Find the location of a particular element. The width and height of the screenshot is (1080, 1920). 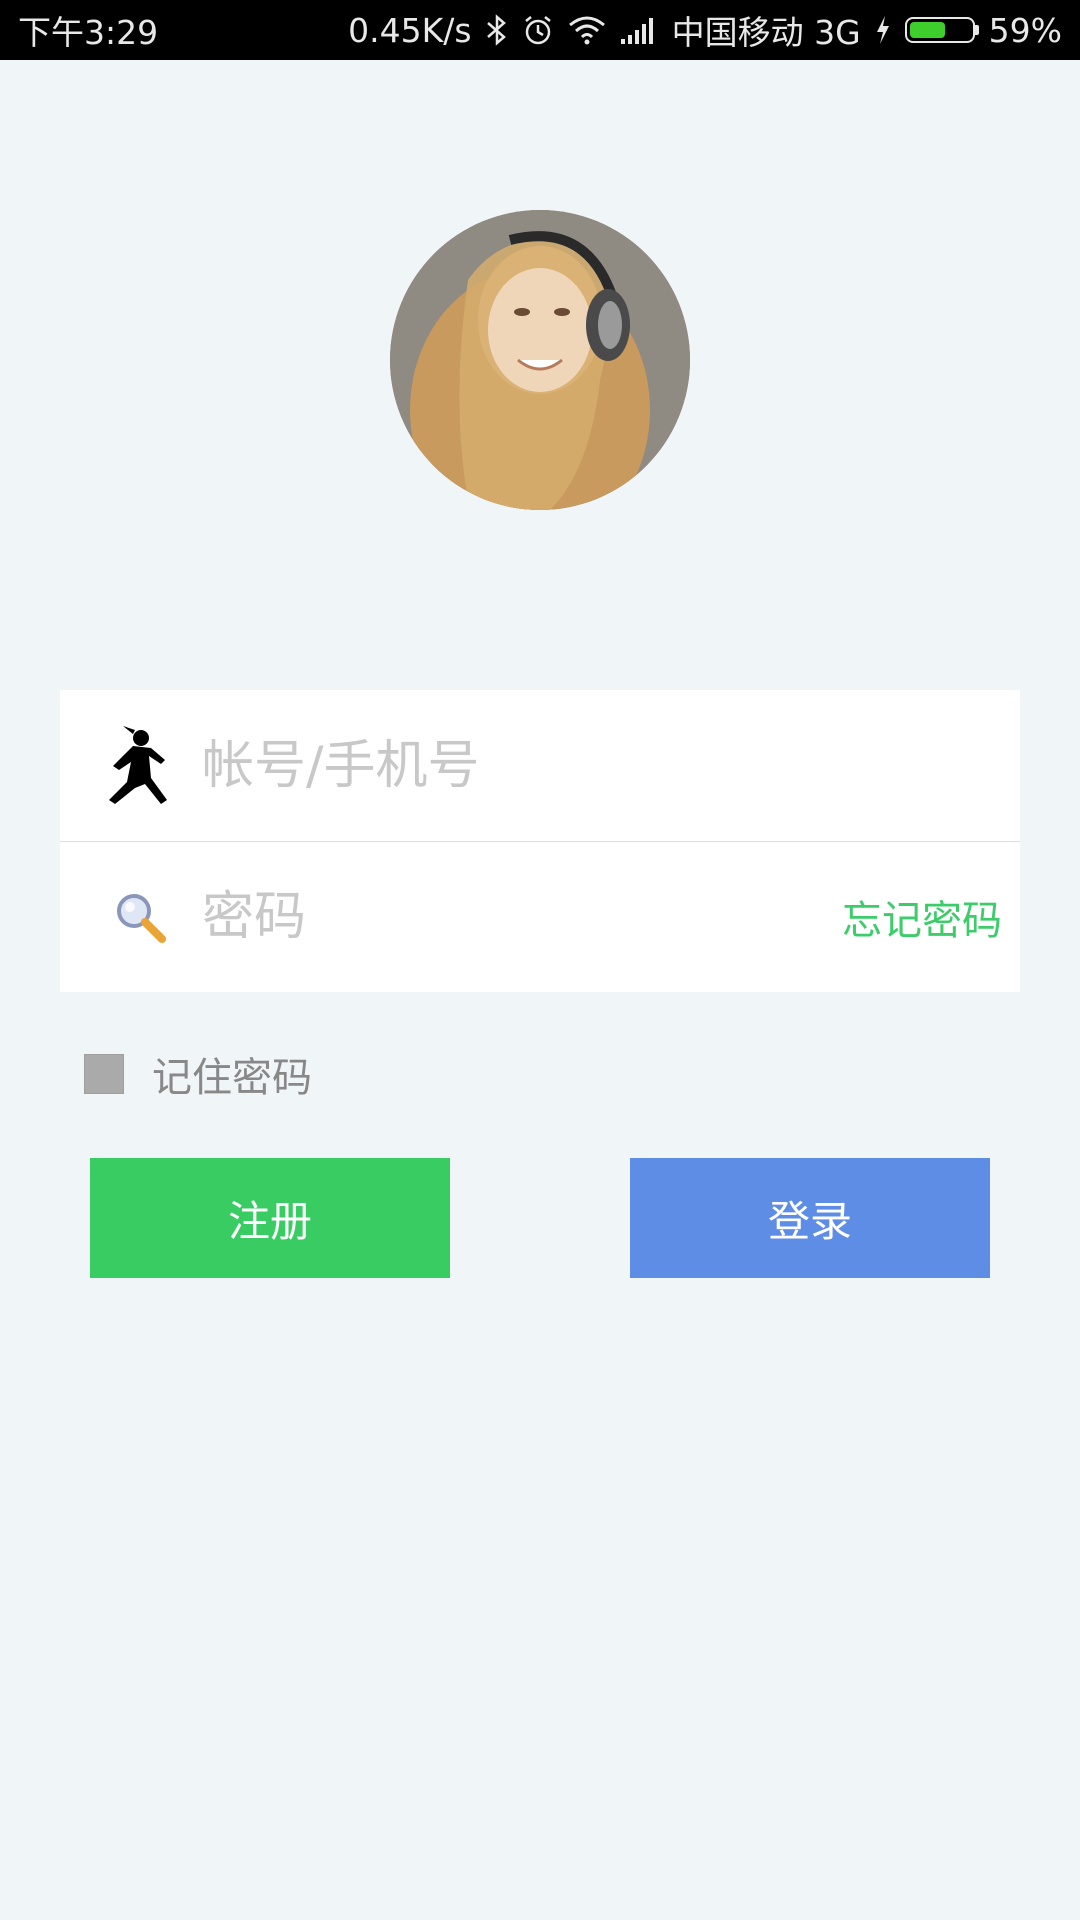

register-button: 注册 is located at coordinates (270, 1218).